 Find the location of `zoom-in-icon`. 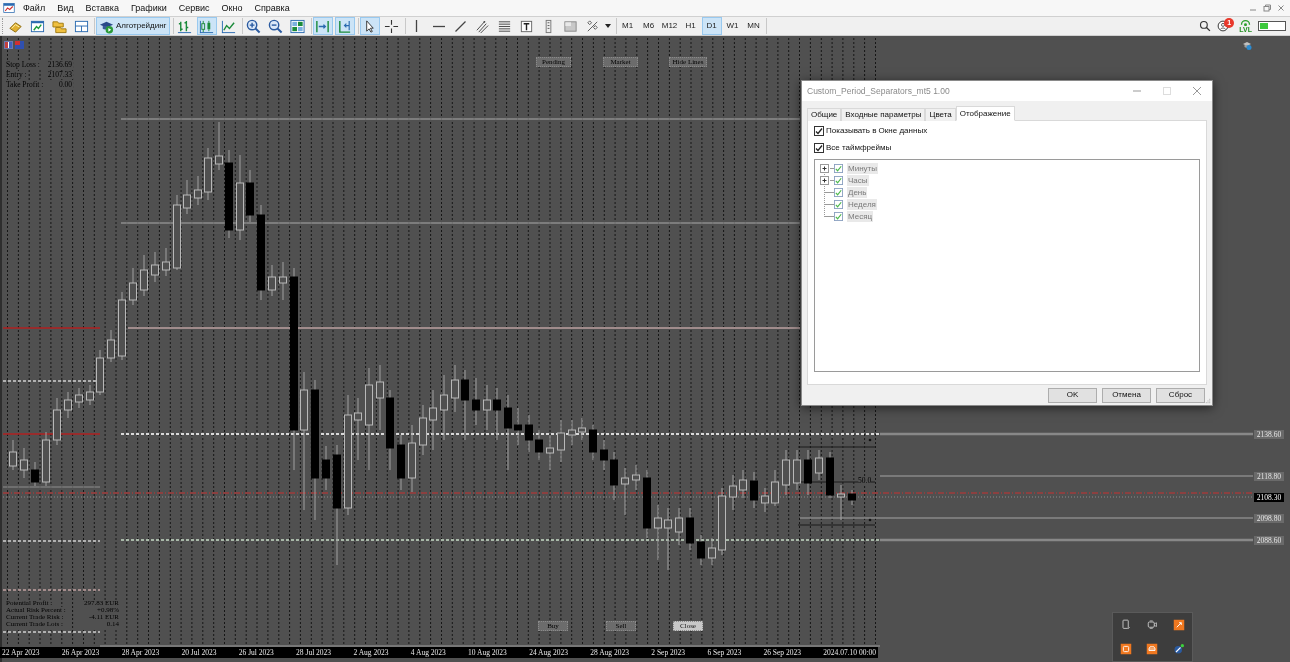

zoom-in-icon is located at coordinates (254, 26).